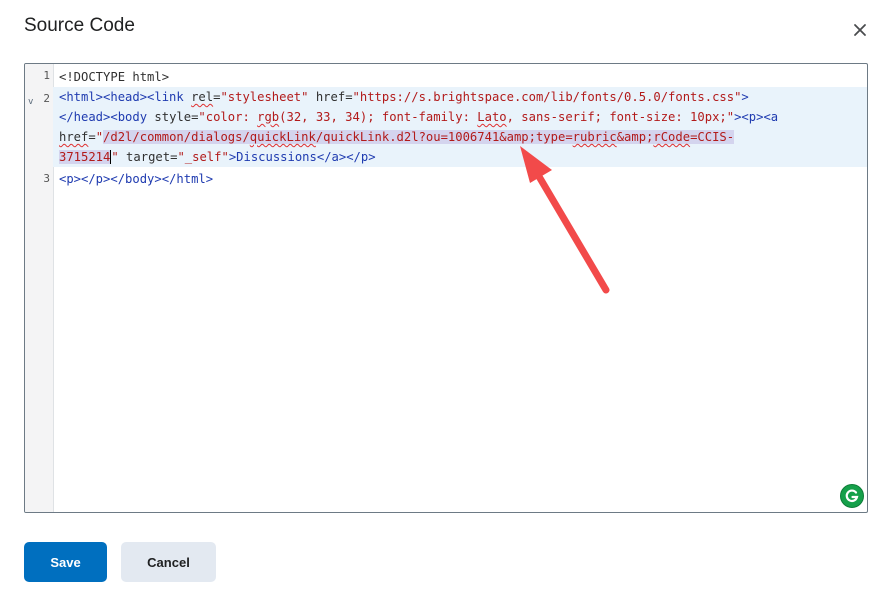  Describe the element at coordinates (79, 25) in the screenshot. I see `dialog-title: Source Code` at that location.